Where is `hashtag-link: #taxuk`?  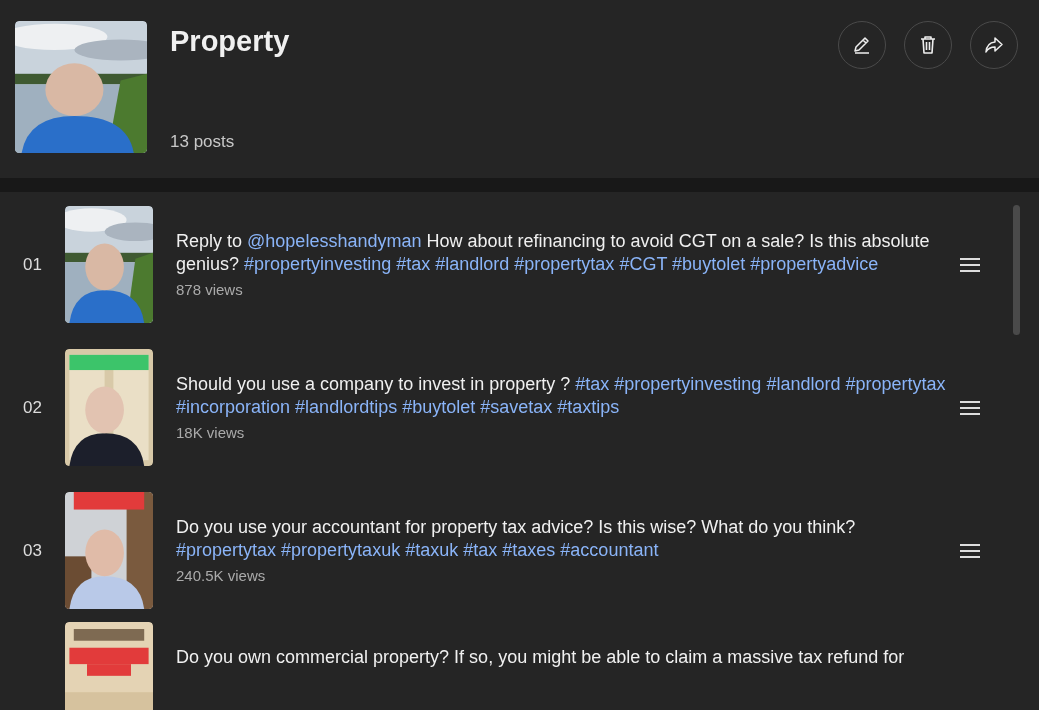
hashtag-link: #taxuk is located at coordinates (432, 550).